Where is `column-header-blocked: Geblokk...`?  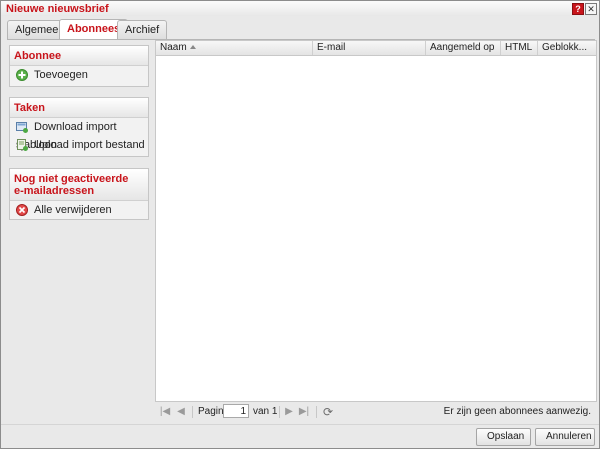
column-header-blocked: Geblokk... is located at coordinates (567, 48).